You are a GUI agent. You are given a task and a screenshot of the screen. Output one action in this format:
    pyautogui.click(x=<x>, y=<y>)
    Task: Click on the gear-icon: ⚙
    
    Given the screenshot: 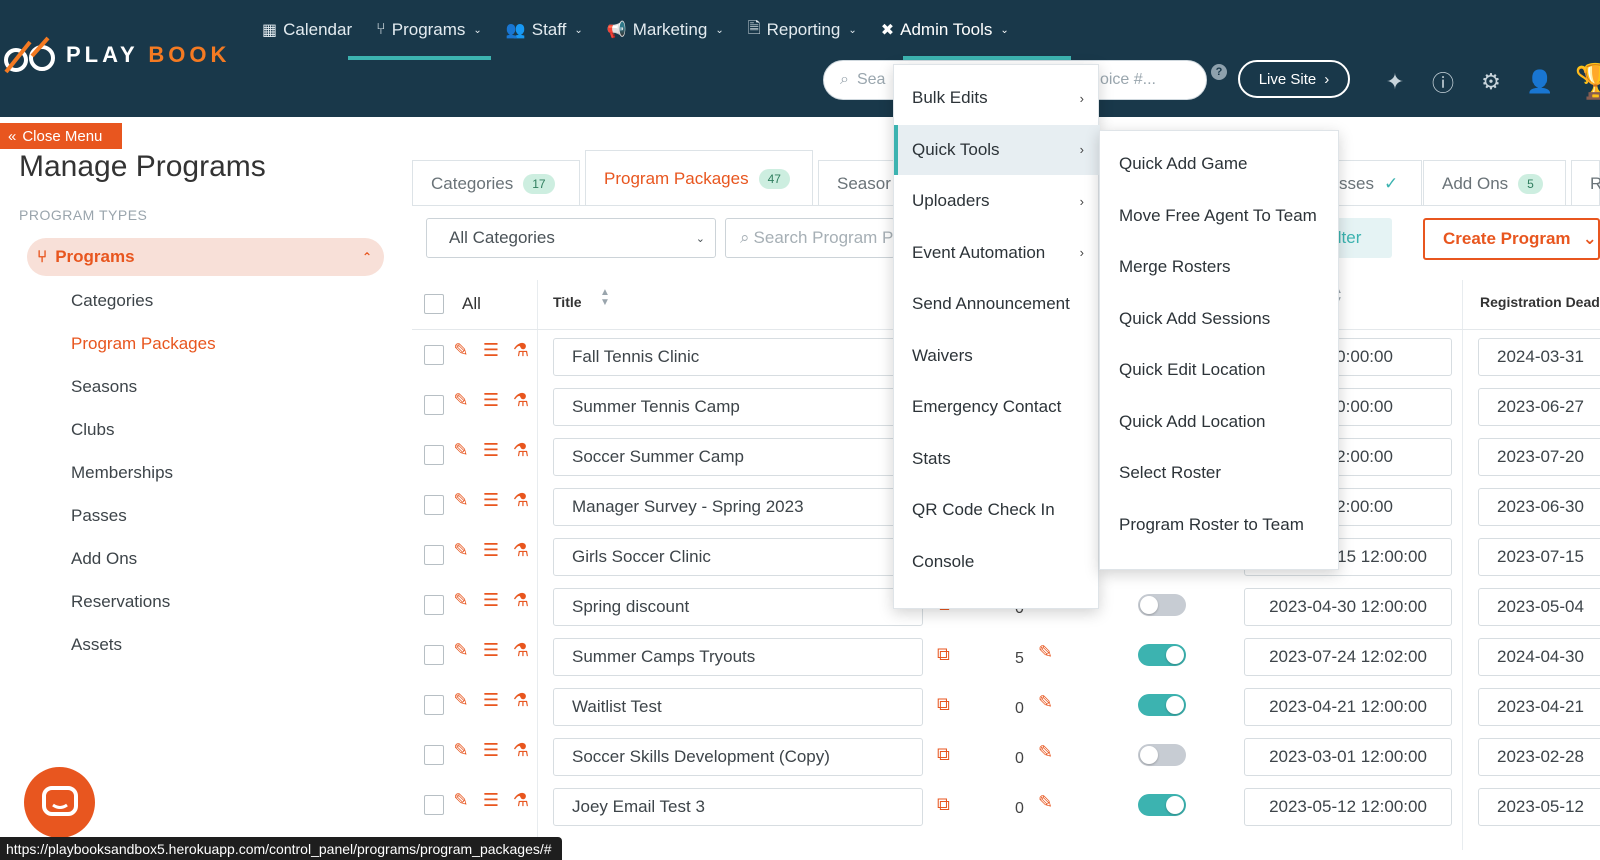 What is the action you would take?
    pyautogui.click(x=1491, y=82)
    